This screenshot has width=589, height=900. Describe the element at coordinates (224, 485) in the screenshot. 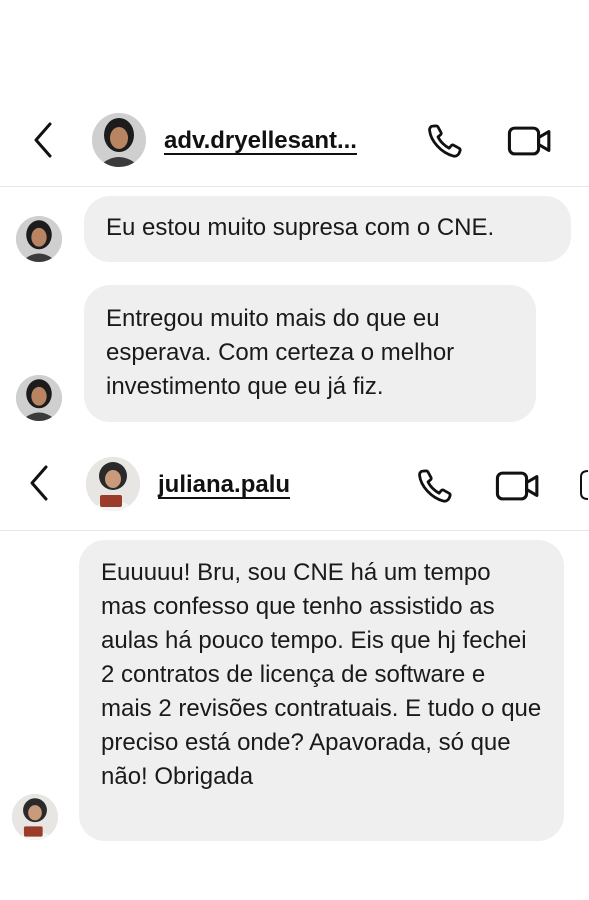

I see `chat-username: juliana.palu` at that location.